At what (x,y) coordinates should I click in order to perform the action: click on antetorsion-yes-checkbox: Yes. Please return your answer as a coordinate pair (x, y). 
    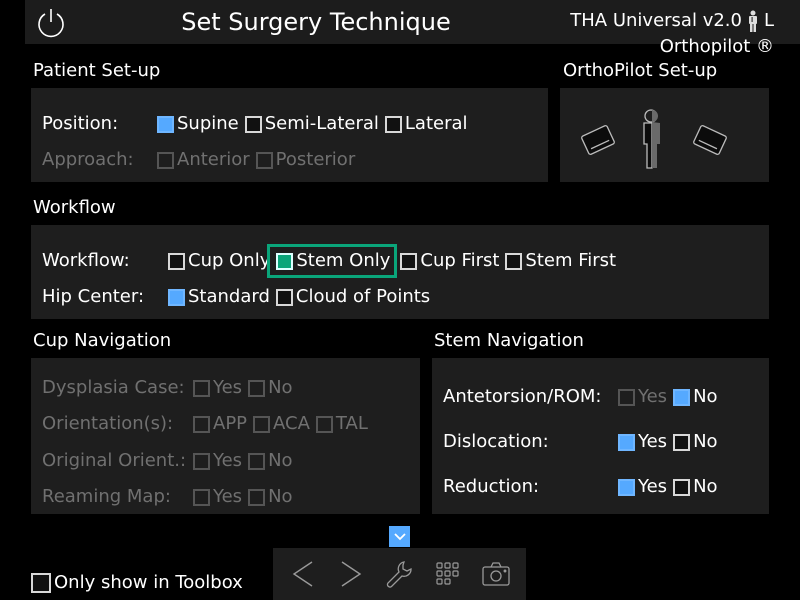
    Looking at the image, I should click on (642, 397).